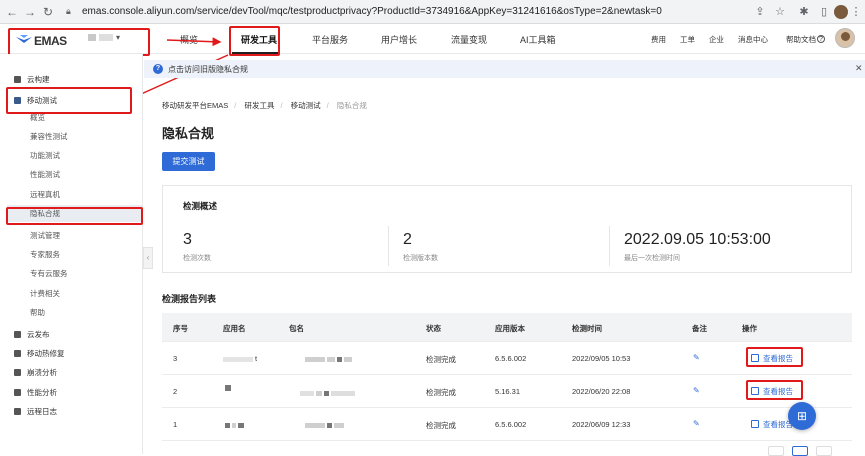 This screenshot has width=865, height=456. I want to click on sidebar-item: 专家服务, so click(71, 254).